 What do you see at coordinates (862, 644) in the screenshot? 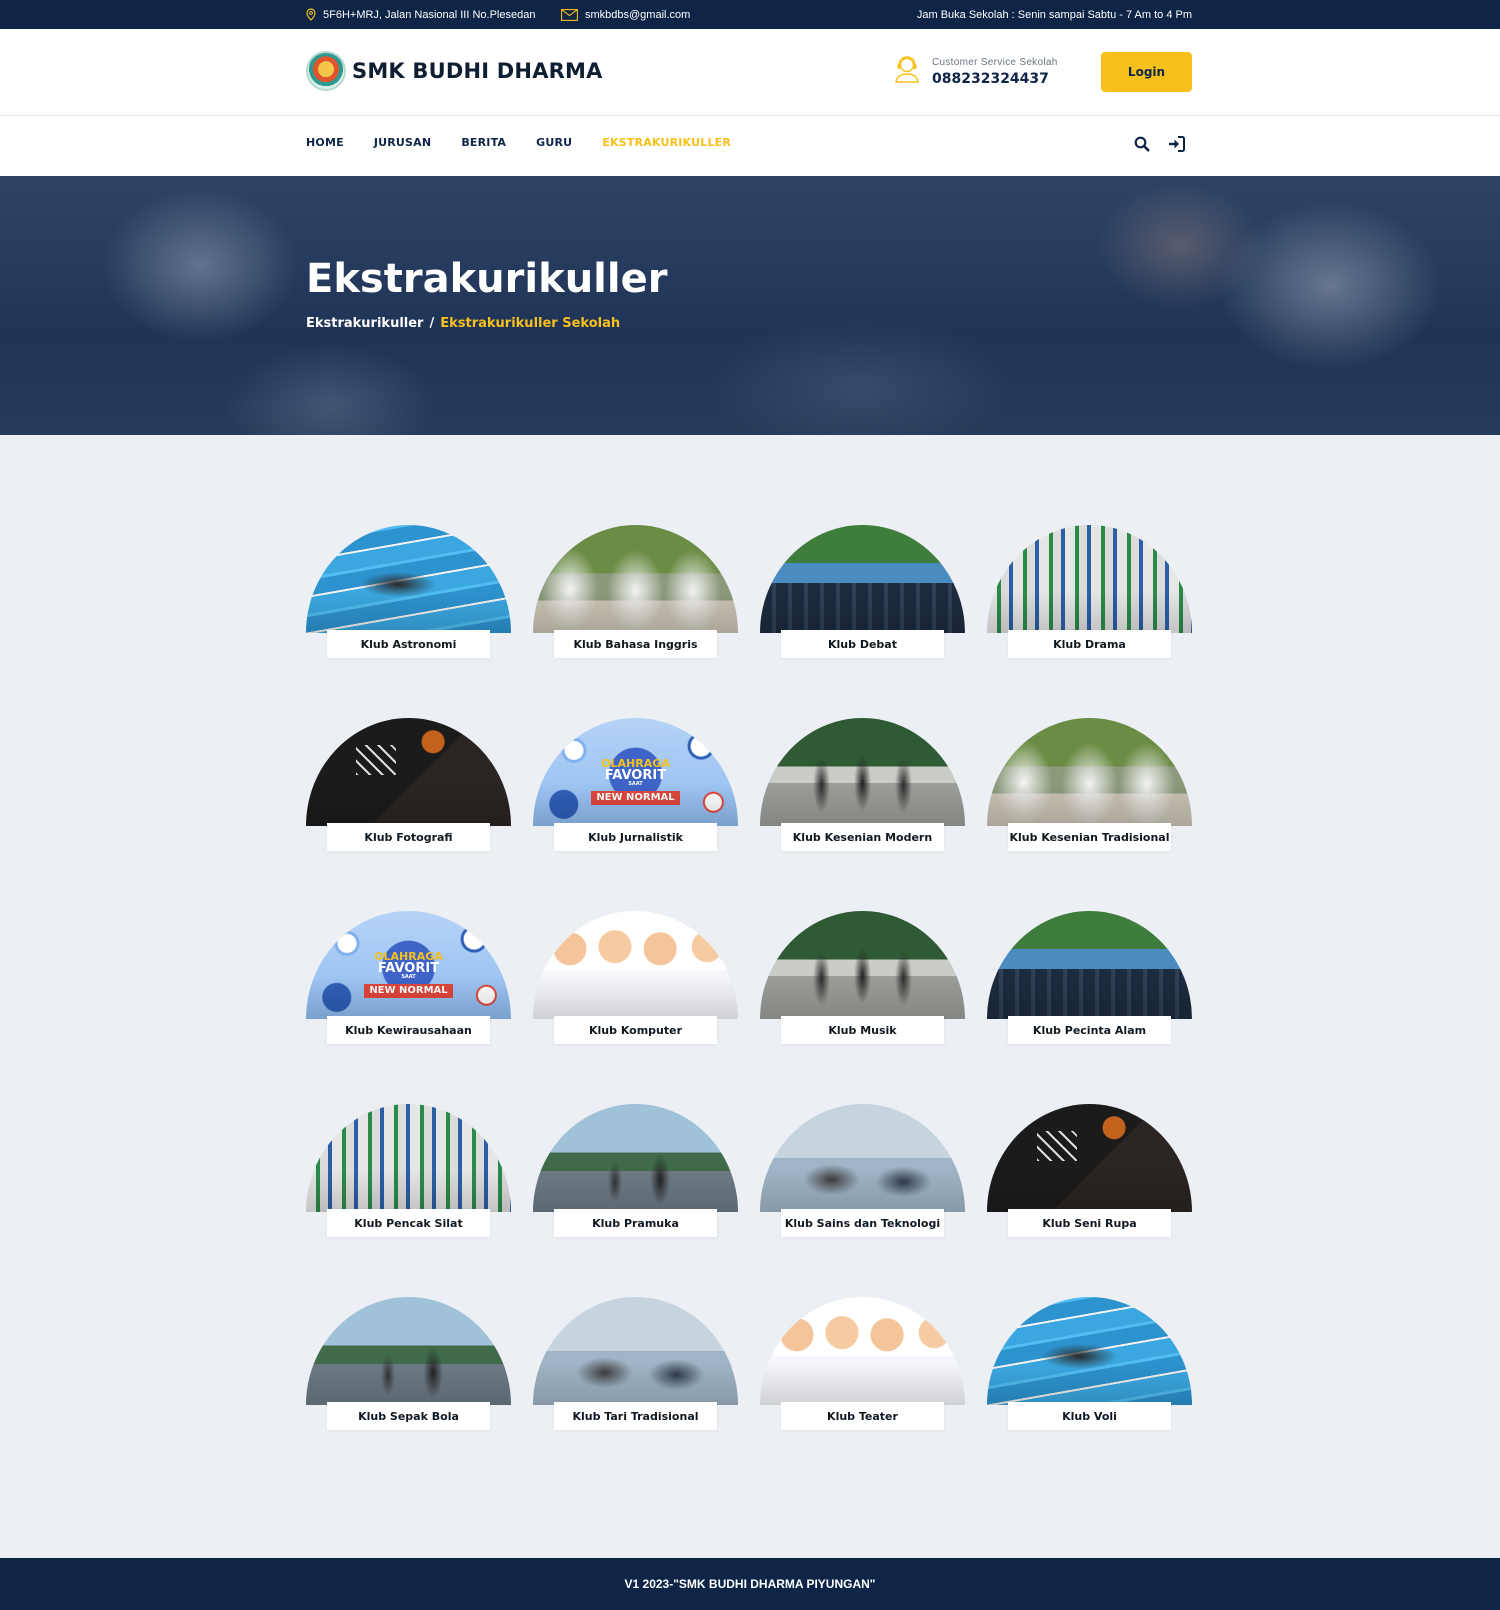
I see `club-name: Klub Debat` at bounding box center [862, 644].